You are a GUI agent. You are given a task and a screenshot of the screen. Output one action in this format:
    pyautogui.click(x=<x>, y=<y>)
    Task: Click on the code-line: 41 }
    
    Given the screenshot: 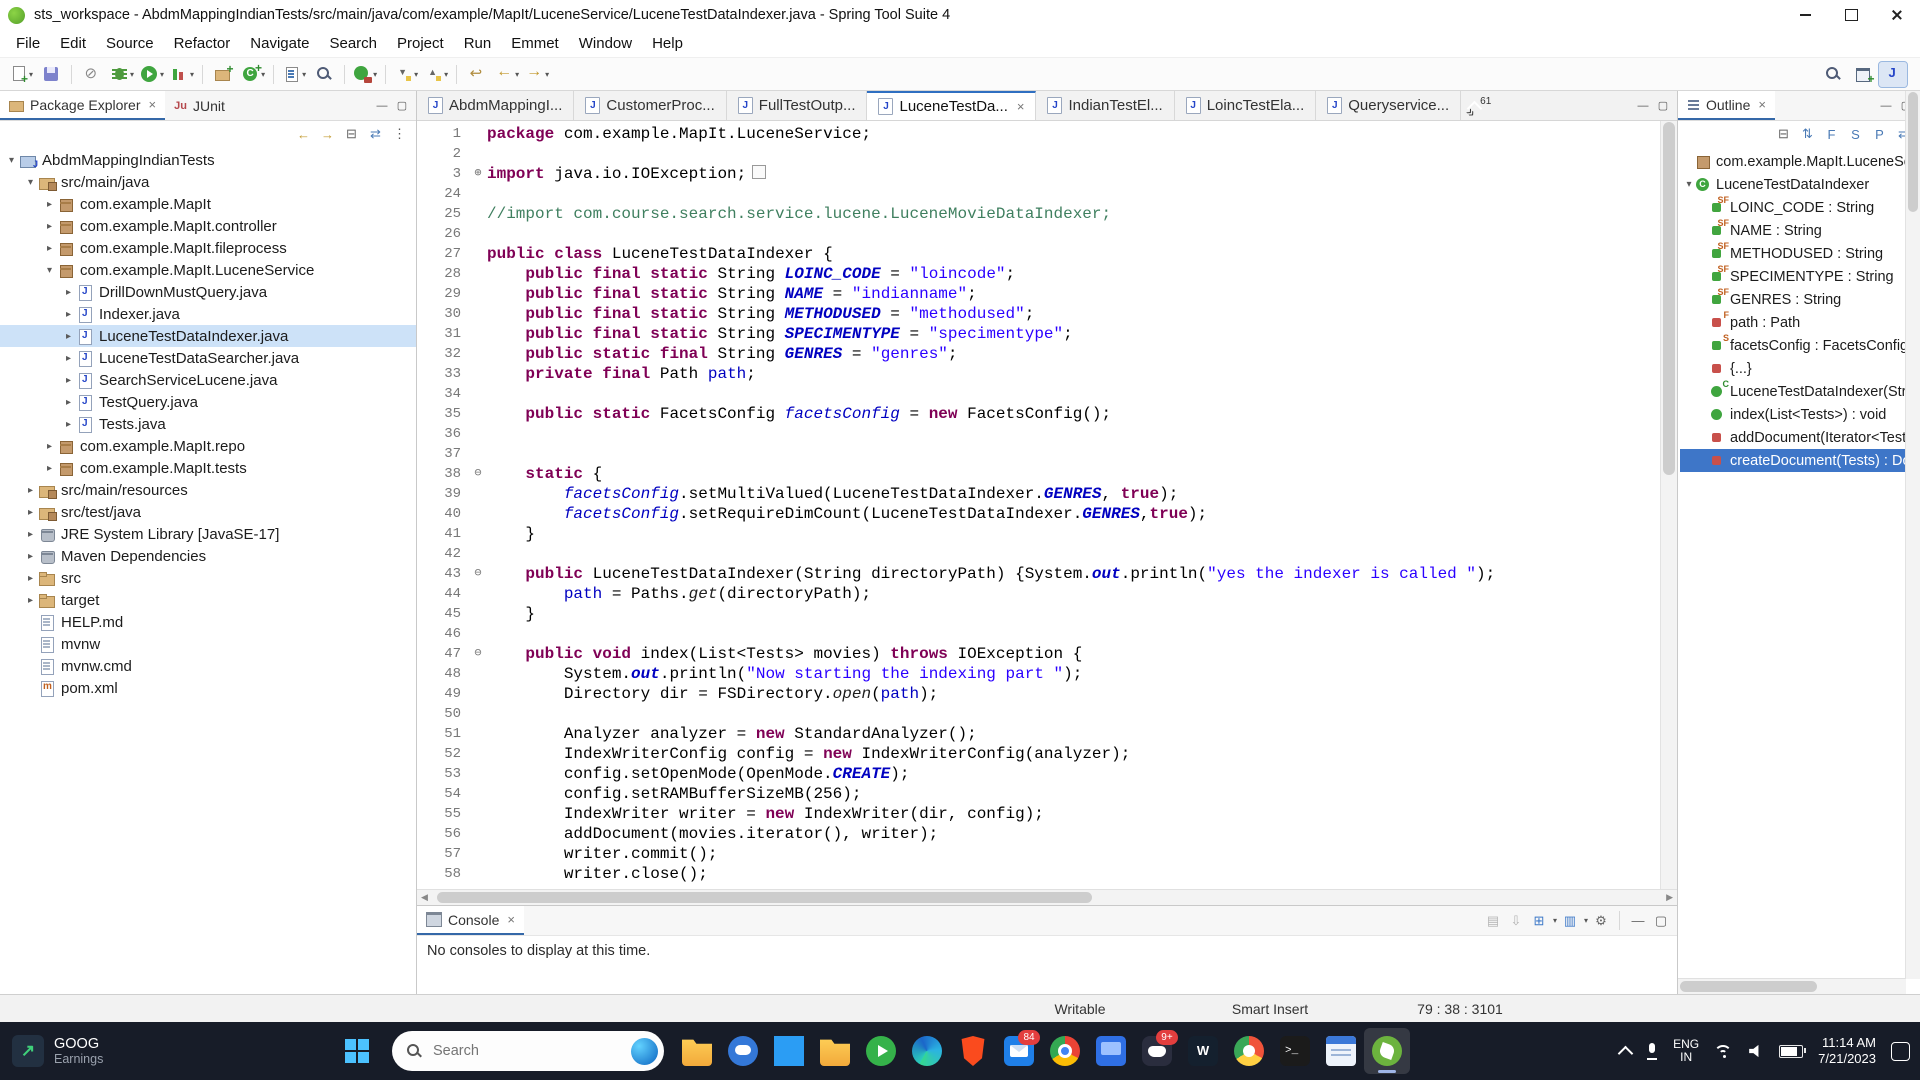 What is the action you would take?
    pyautogui.click(x=1039, y=534)
    